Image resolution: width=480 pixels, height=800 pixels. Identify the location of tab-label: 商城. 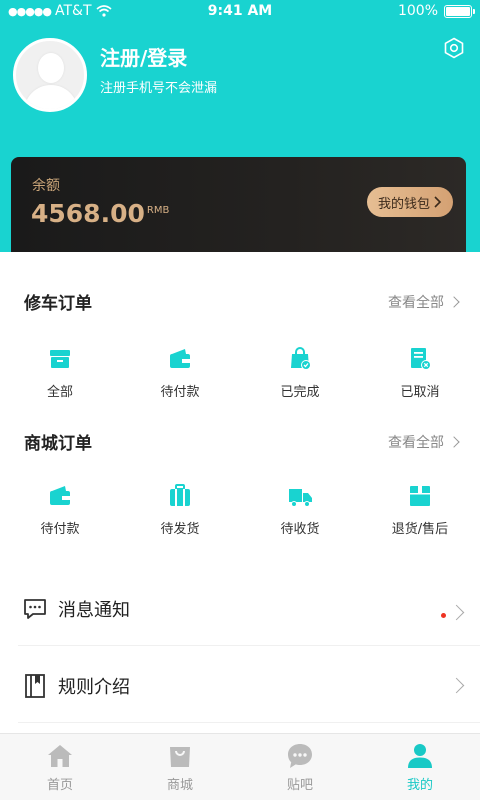
(179, 785).